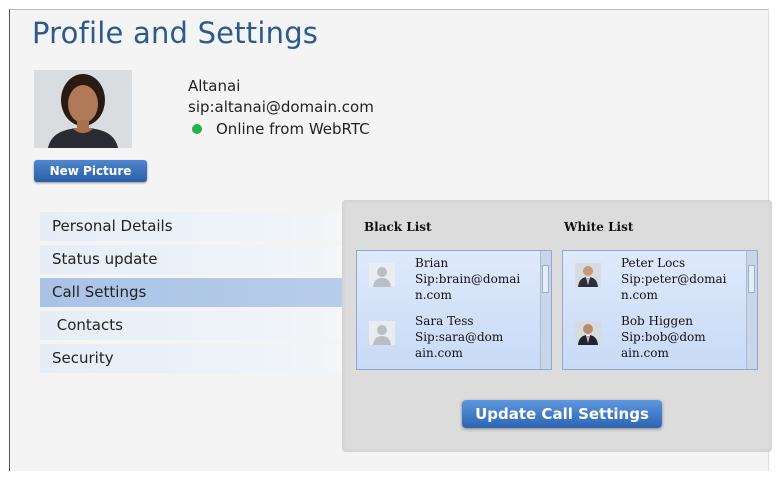  Describe the element at coordinates (657, 321) in the screenshot. I see `contact-name: Bob Higgen` at that location.